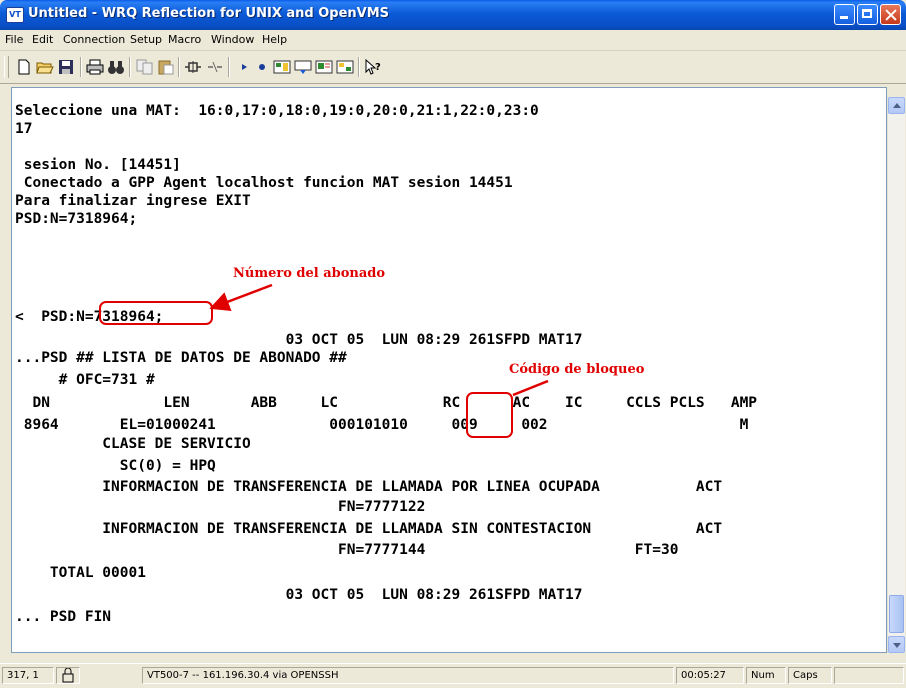  I want to click on arrow-to-subscriber-number, so click(241, 297).